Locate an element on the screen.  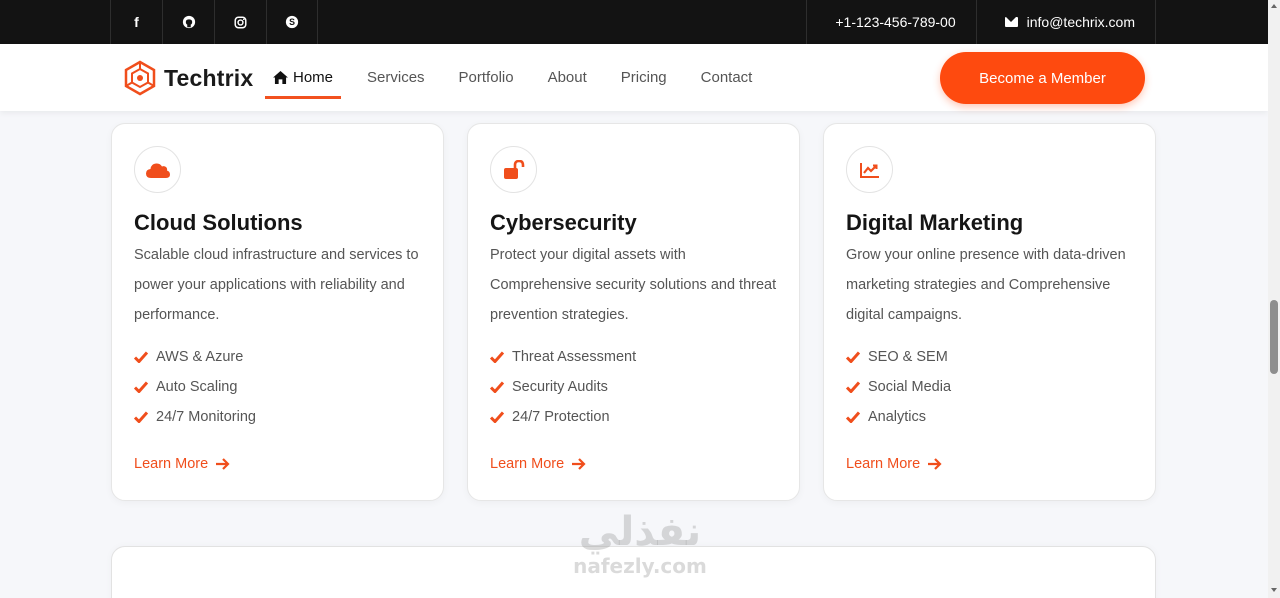
top-bar: f S +1-123-456-789-00 info@techrix.com is located at coordinates (634, 22).